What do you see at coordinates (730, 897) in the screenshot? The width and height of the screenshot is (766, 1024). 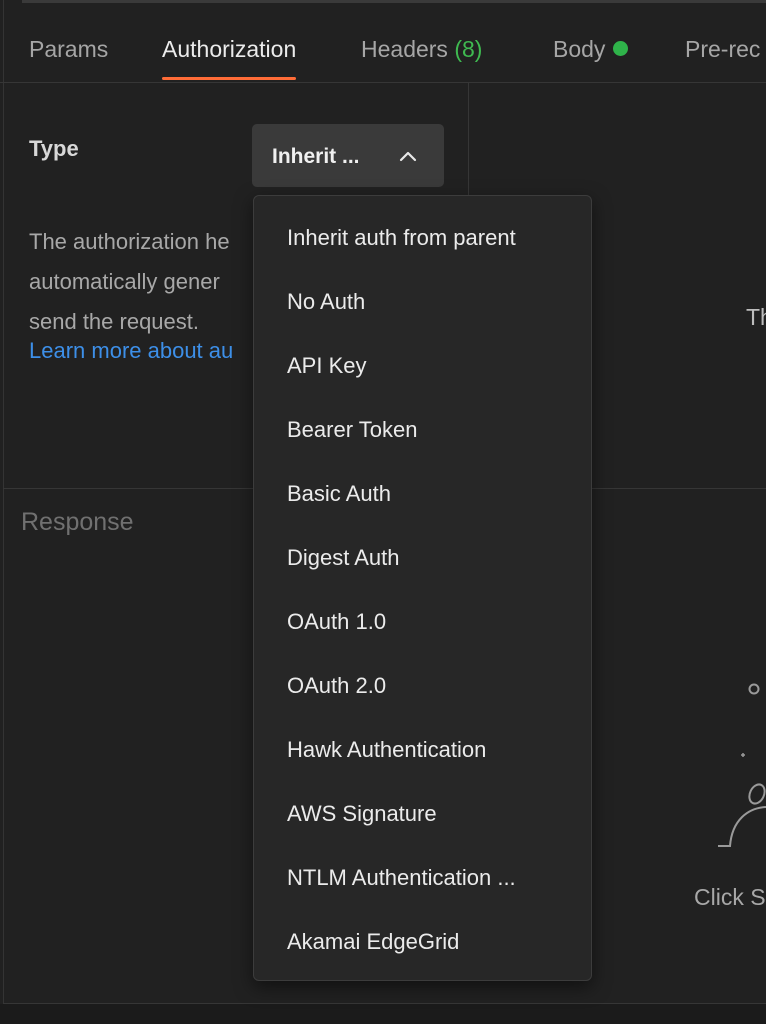 I see `response-hint: Click S` at bounding box center [730, 897].